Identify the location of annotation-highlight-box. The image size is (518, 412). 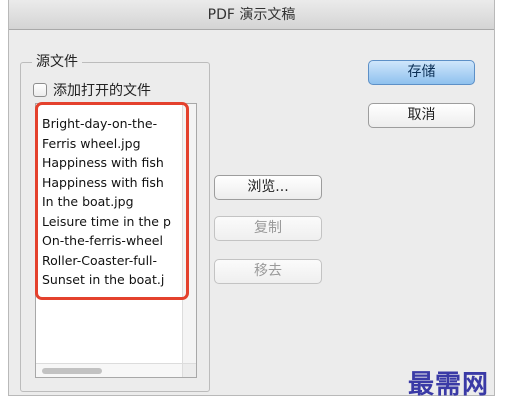
(112, 201).